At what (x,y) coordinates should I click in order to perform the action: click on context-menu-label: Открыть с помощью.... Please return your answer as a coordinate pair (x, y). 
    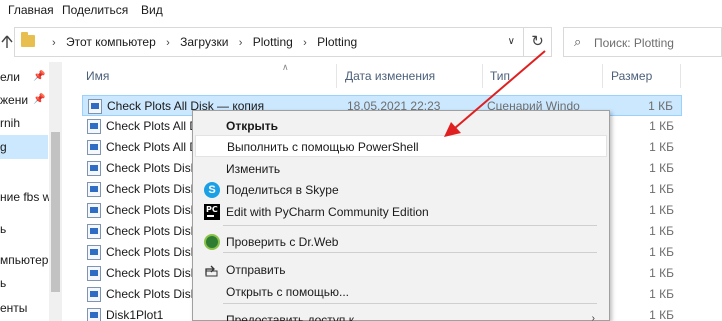
    Looking at the image, I should click on (288, 292).